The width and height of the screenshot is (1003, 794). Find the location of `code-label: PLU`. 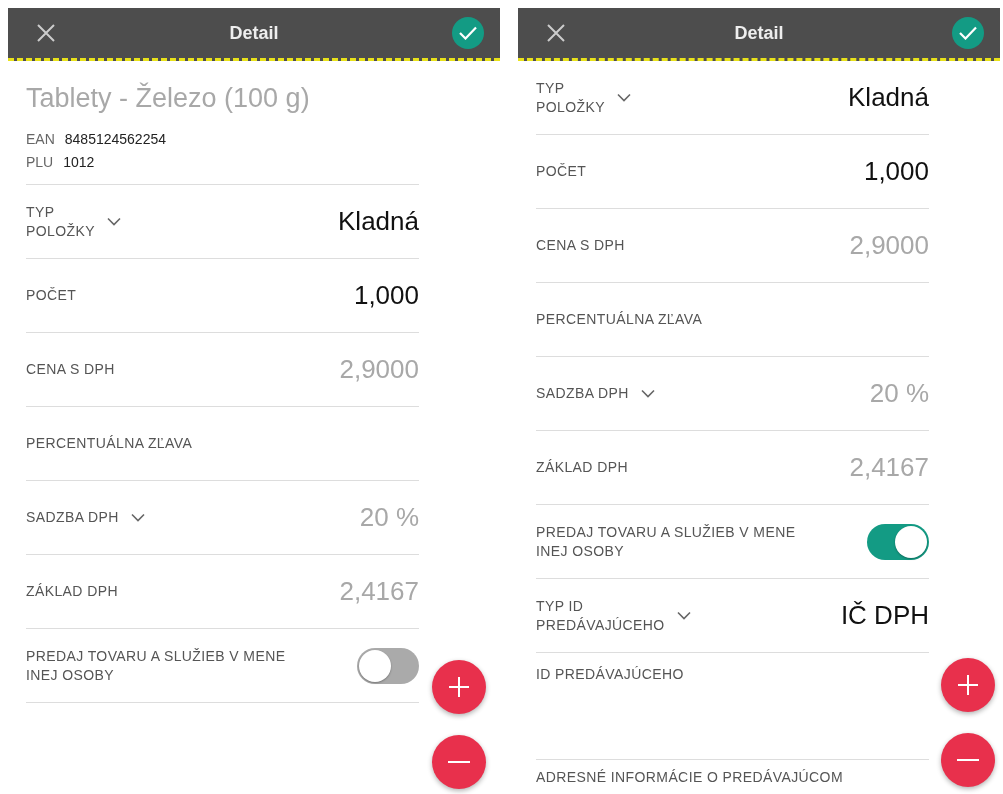

code-label: PLU is located at coordinates (40, 162).